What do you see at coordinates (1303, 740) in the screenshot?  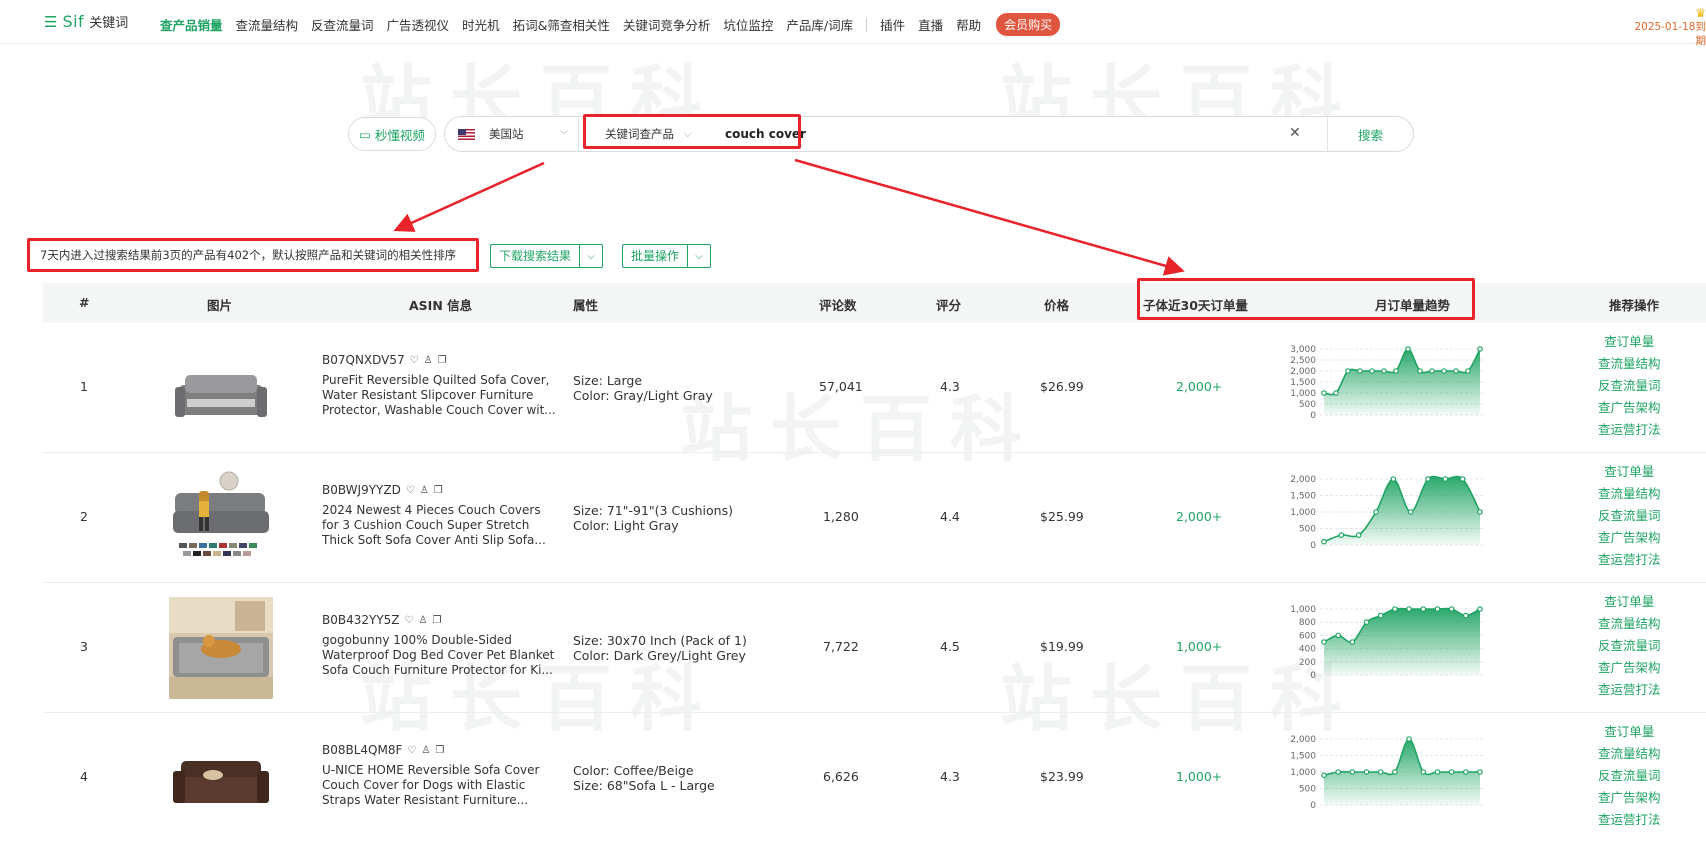 I see `y-tick-label: 2,000` at bounding box center [1303, 740].